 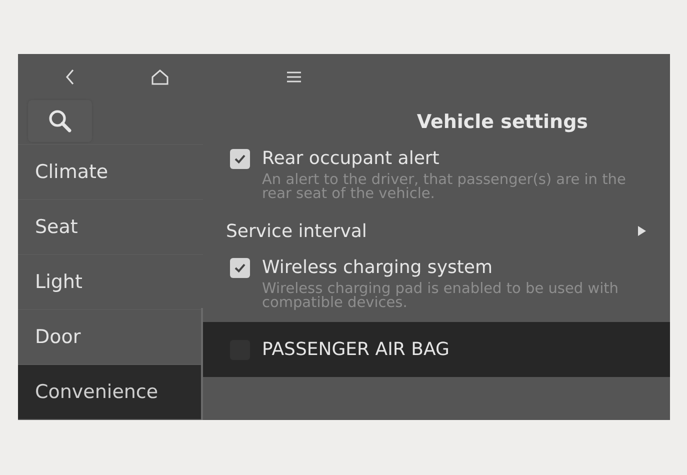 I want to click on setting-row: PASSENGER AIR BAG, so click(x=436, y=349).